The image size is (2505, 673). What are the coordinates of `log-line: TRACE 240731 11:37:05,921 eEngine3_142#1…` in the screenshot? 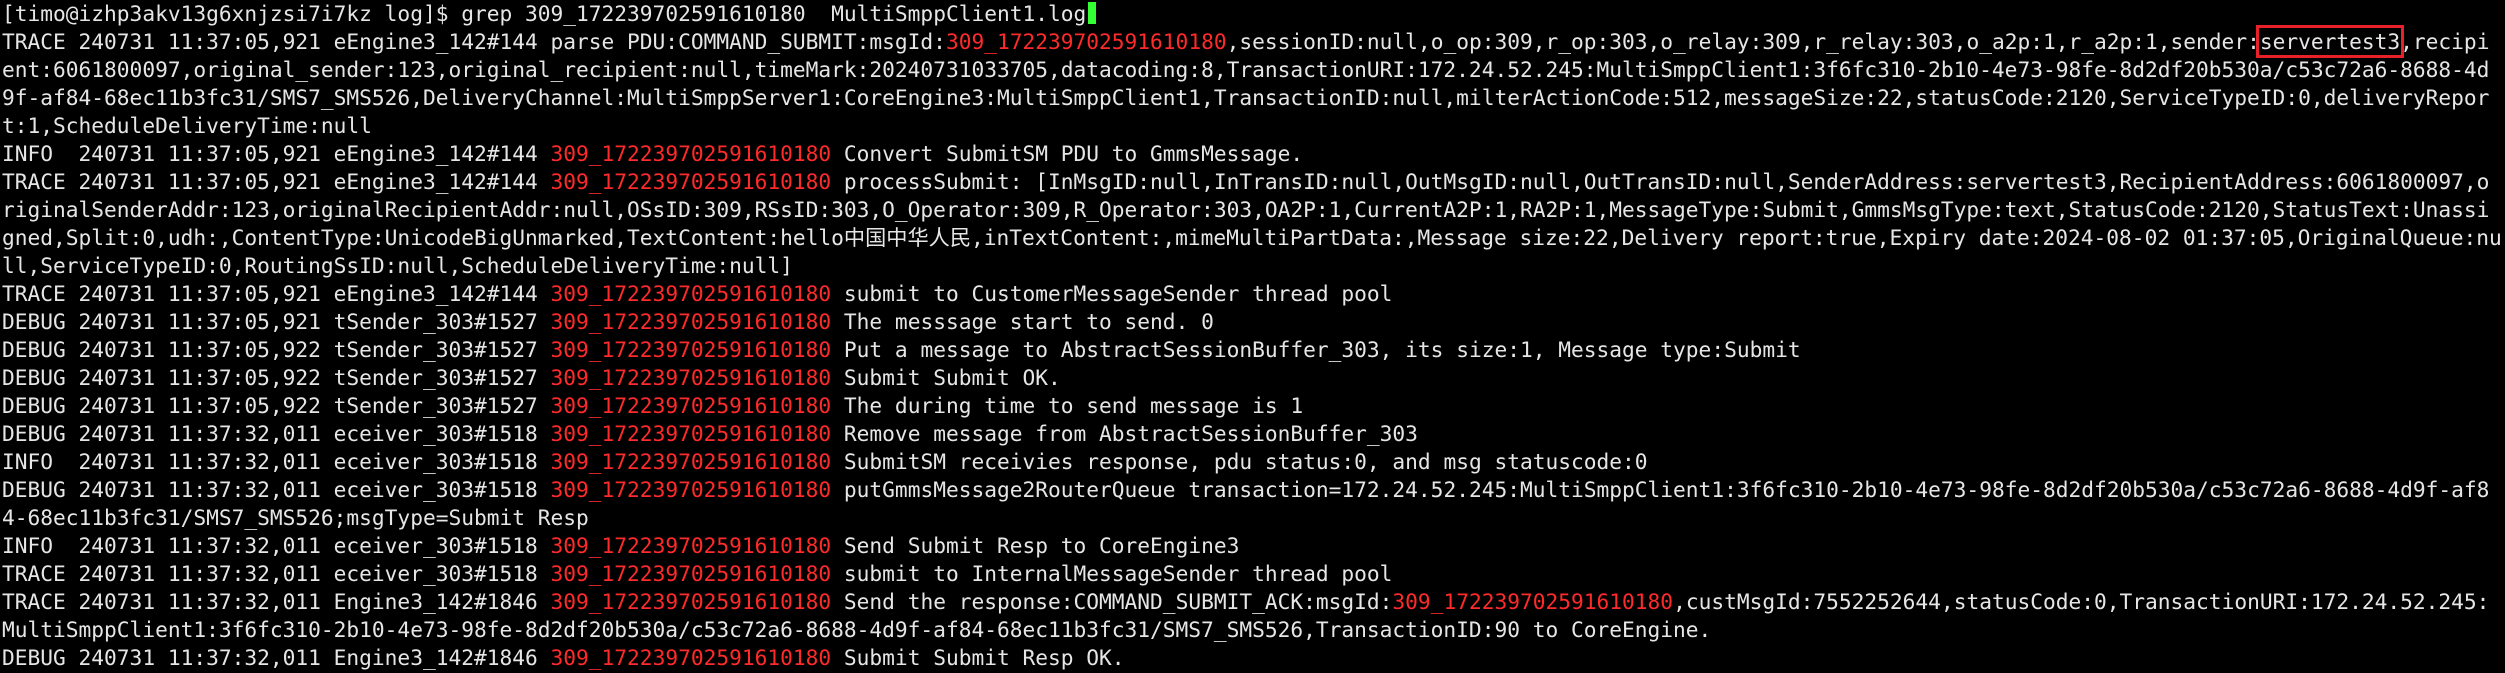 It's located at (1252, 294).